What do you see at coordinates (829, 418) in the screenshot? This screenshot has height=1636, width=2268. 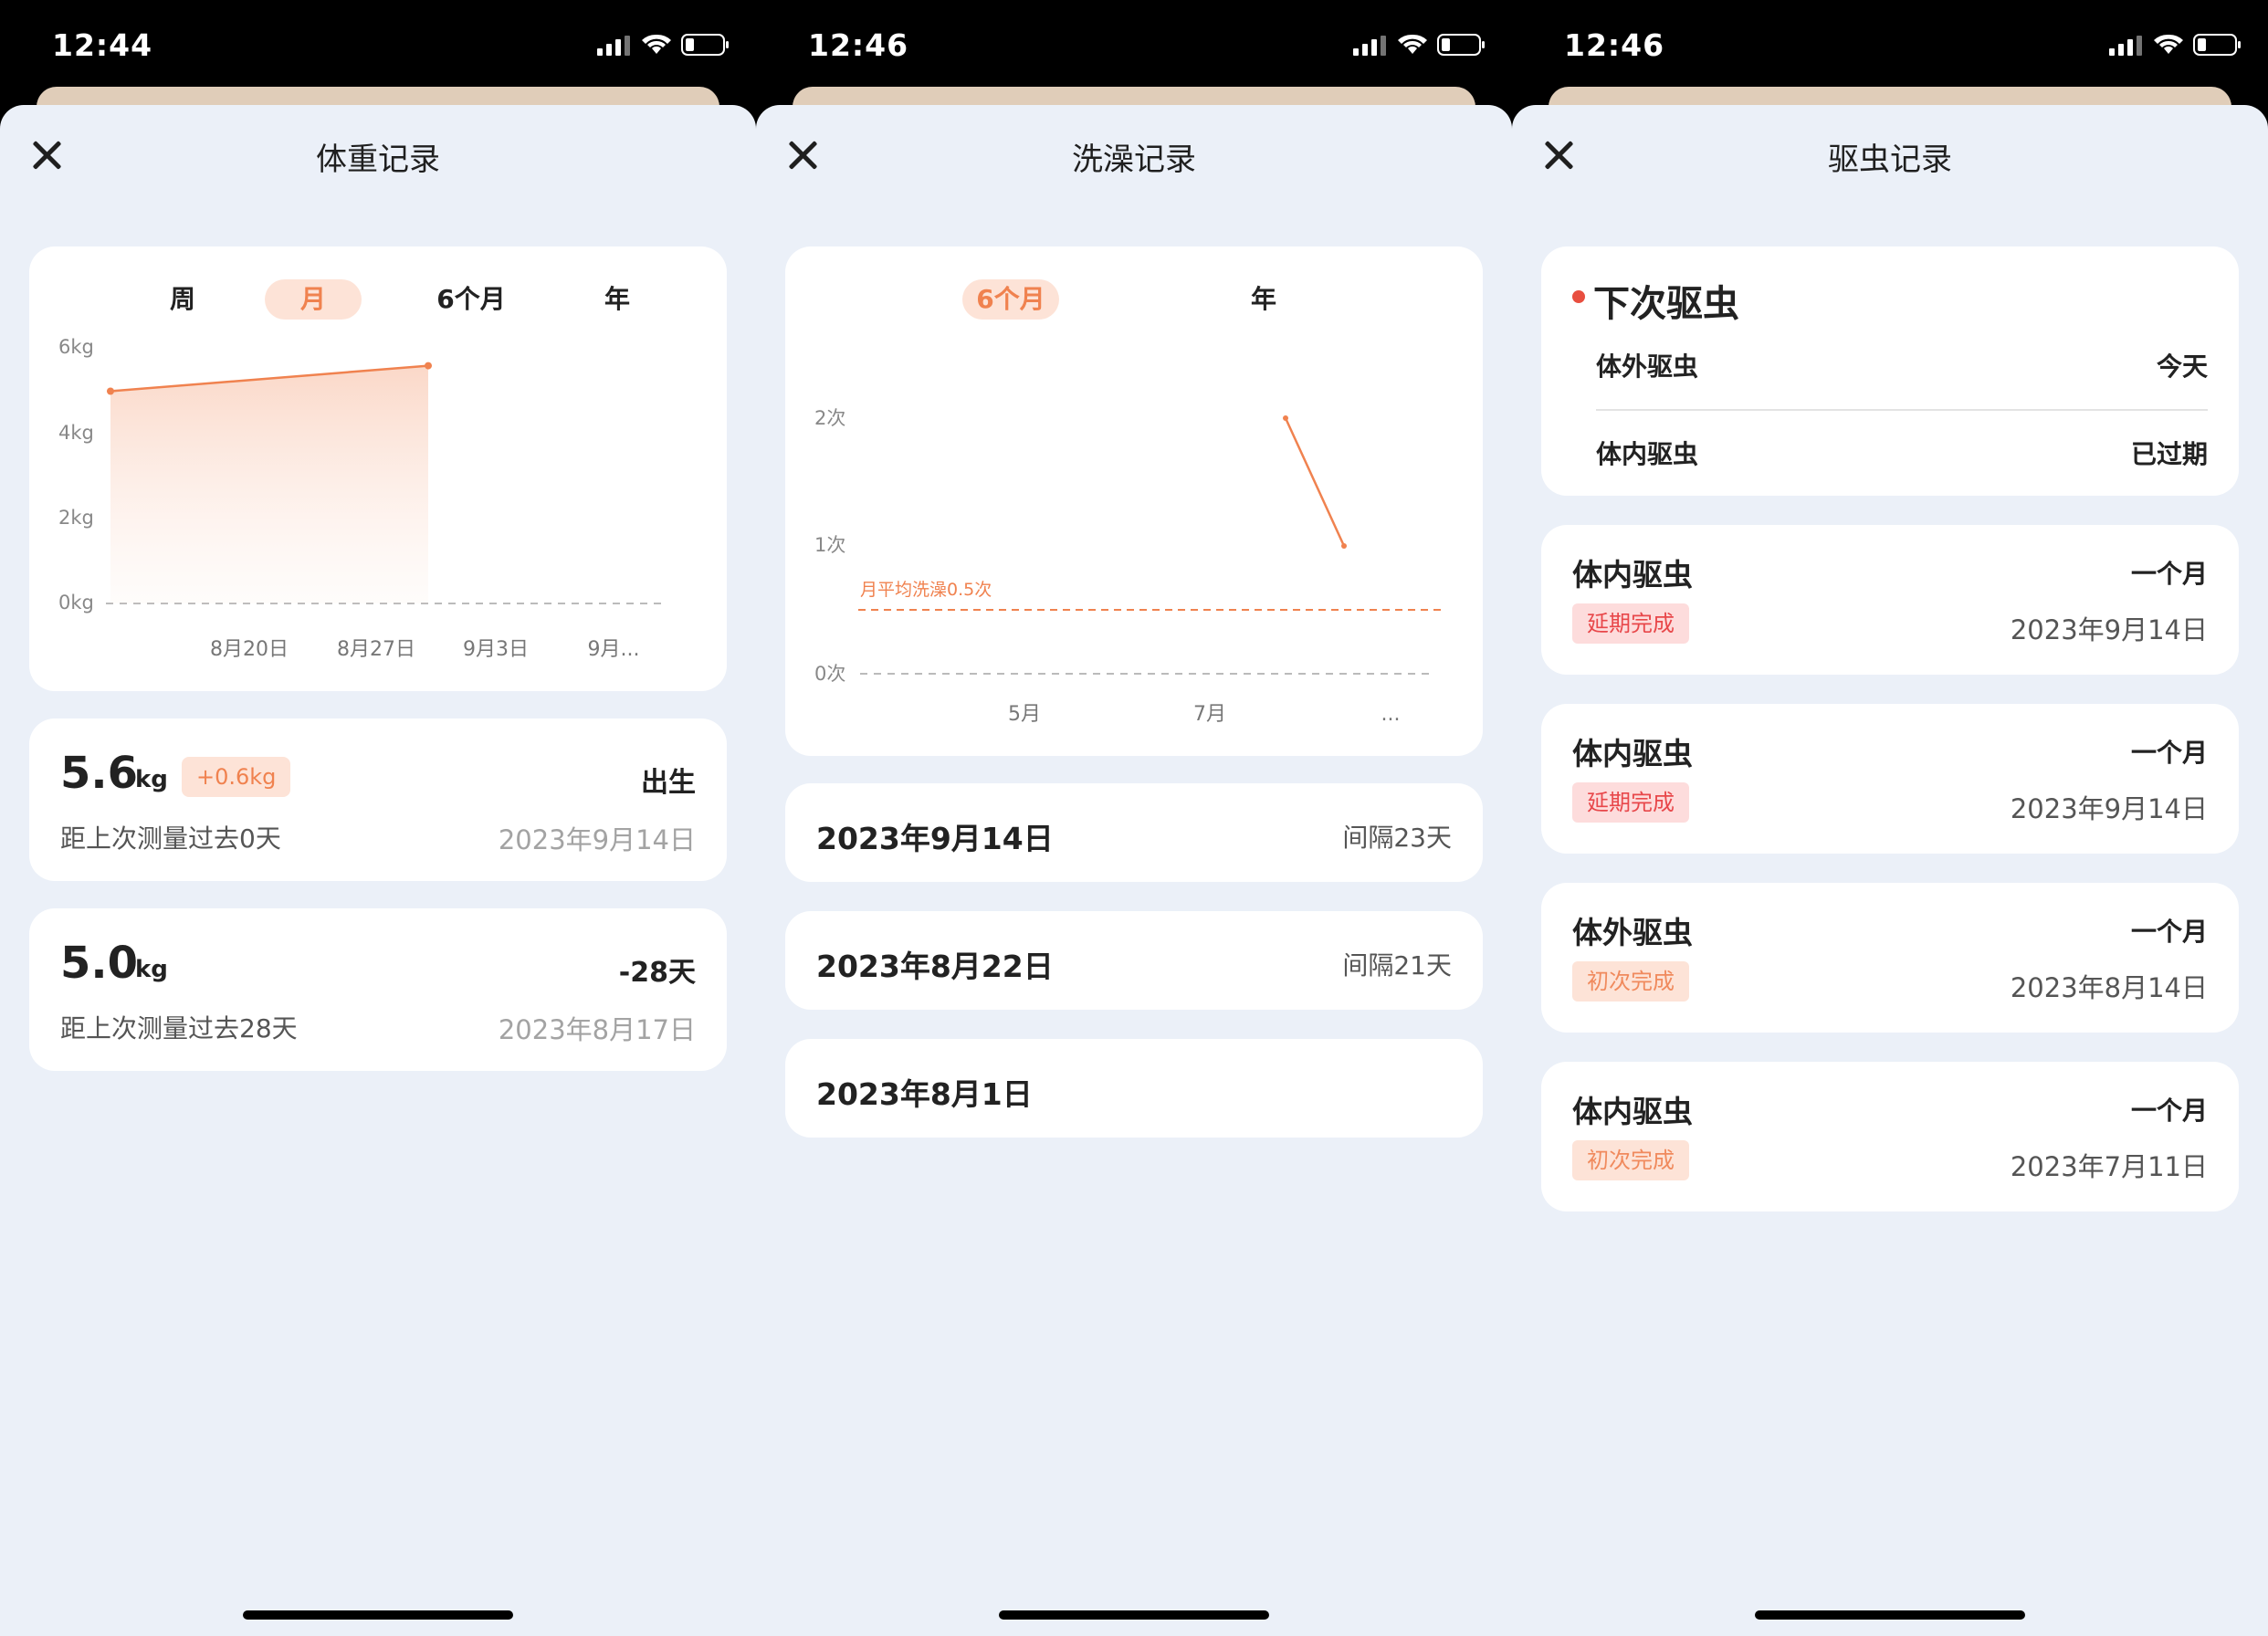 I see `y-tick: 2次` at bounding box center [829, 418].